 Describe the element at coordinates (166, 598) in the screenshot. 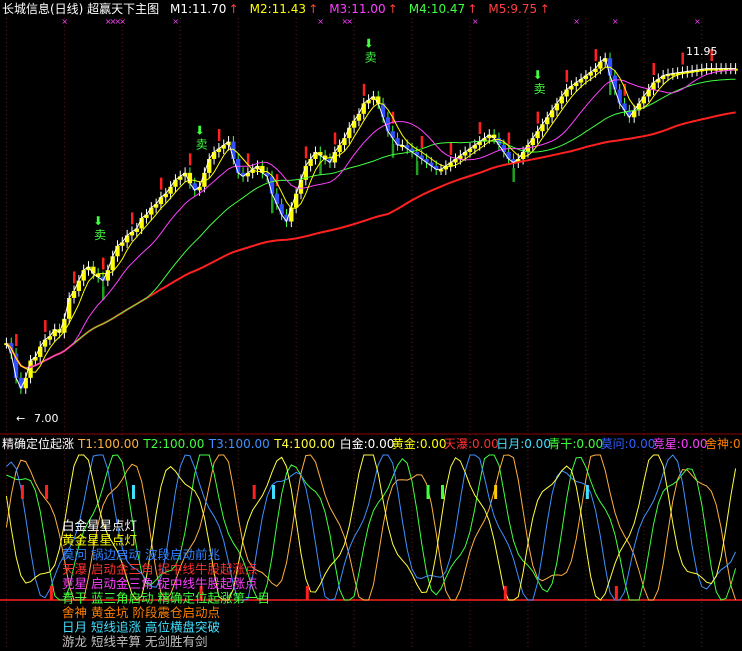

I see `legend-line-5: 青干 蓝三角启动 精确定位起涨第一目` at that location.